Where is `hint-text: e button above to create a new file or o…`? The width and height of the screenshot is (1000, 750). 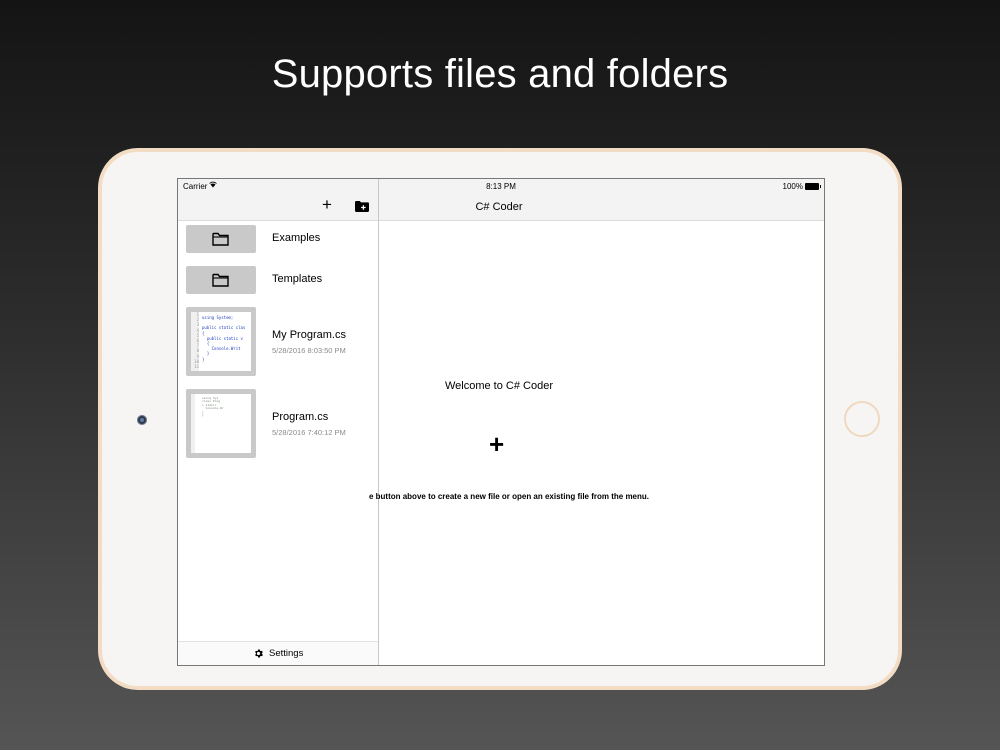 hint-text: e button above to create a new file or o… is located at coordinates (504, 496).